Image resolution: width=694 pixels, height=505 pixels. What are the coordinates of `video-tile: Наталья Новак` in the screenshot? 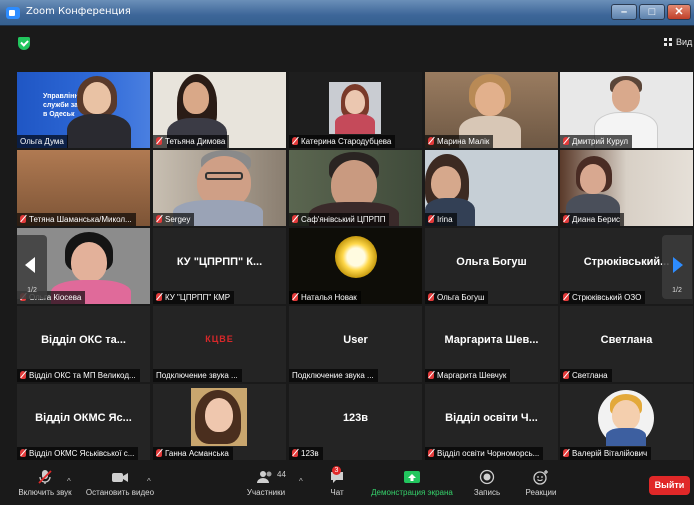 It's located at (355, 266).